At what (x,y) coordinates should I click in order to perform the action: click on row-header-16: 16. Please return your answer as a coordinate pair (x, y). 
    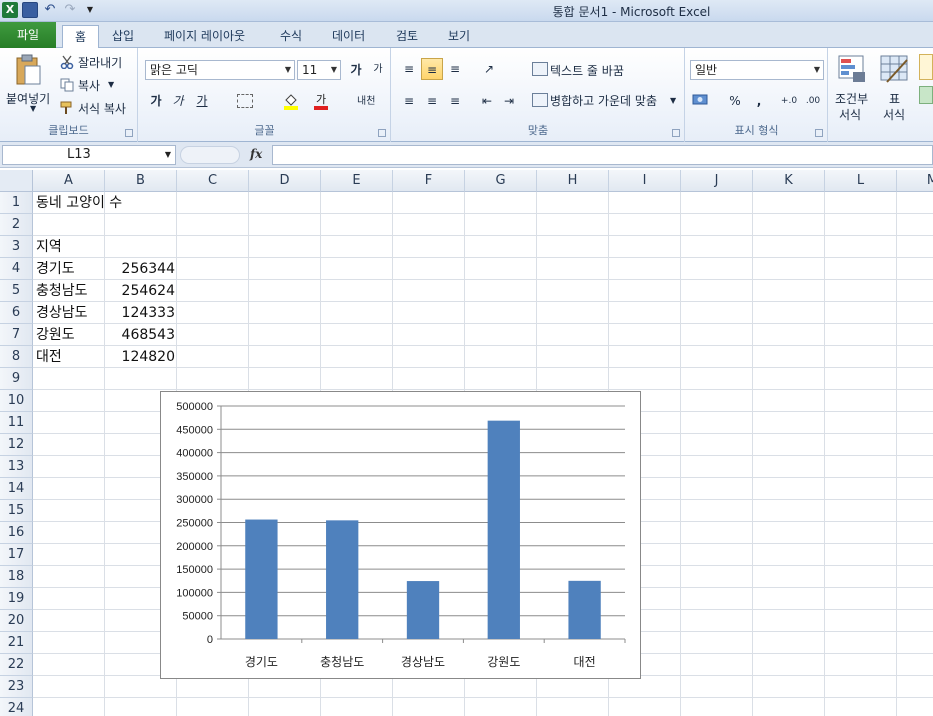
    Looking at the image, I should click on (16, 533).